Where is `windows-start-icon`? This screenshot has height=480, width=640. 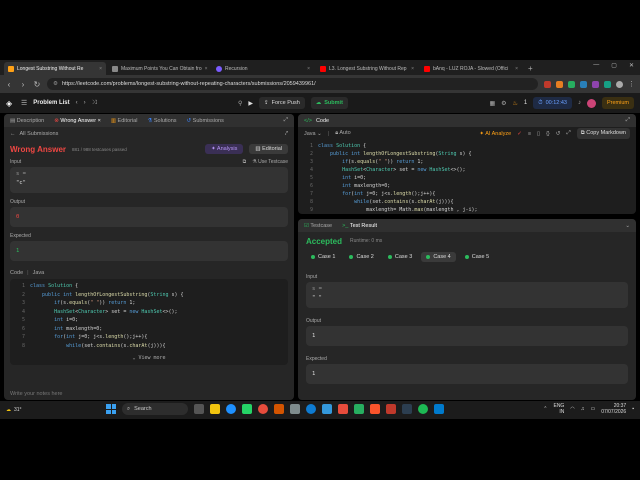
windows-start-icon is located at coordinates (111, 409).